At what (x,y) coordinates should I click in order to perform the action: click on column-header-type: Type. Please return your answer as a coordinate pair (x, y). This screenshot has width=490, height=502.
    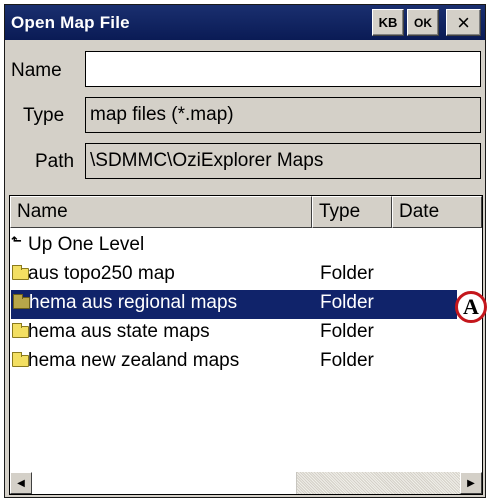
    Looking at the image, I should click on (352, 212).